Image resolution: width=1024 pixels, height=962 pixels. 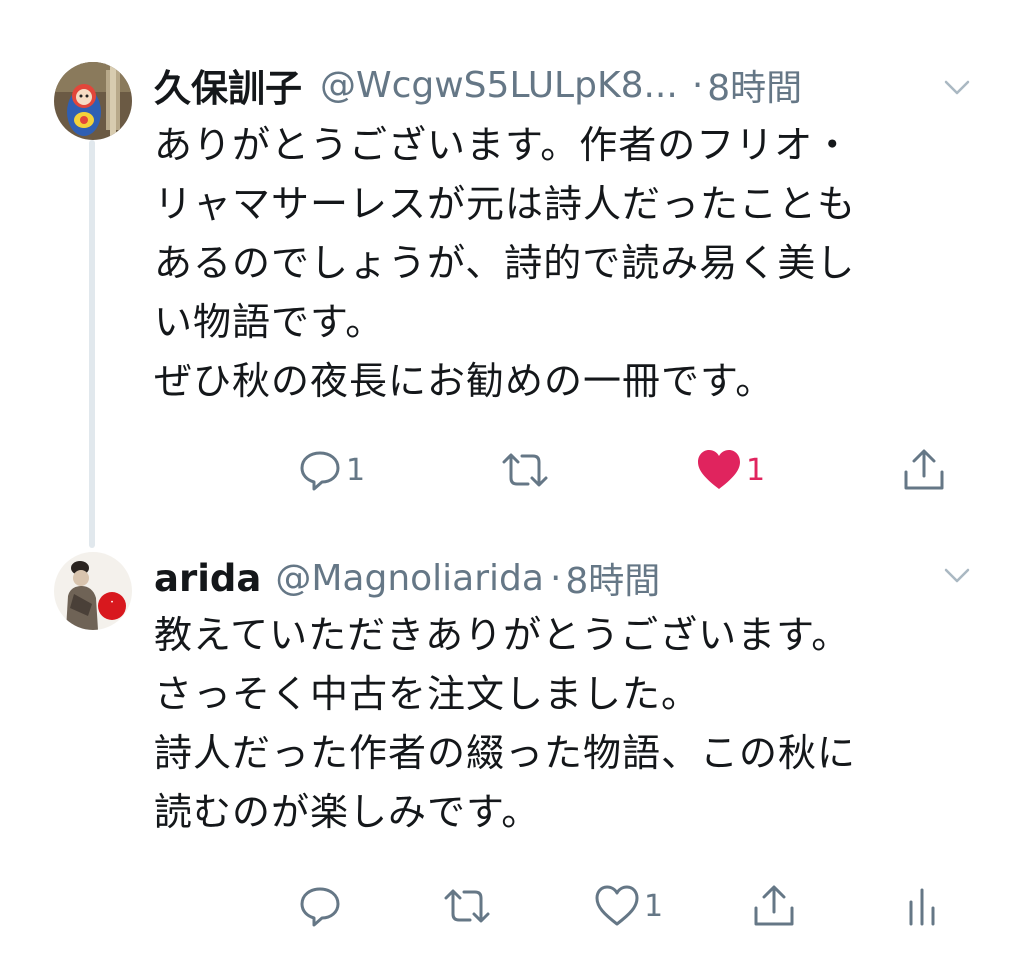 What do you see at coordinates (228, 85) in the screenshot?
I see `display-name: 久保訓子` at bounding box center [228, 85].